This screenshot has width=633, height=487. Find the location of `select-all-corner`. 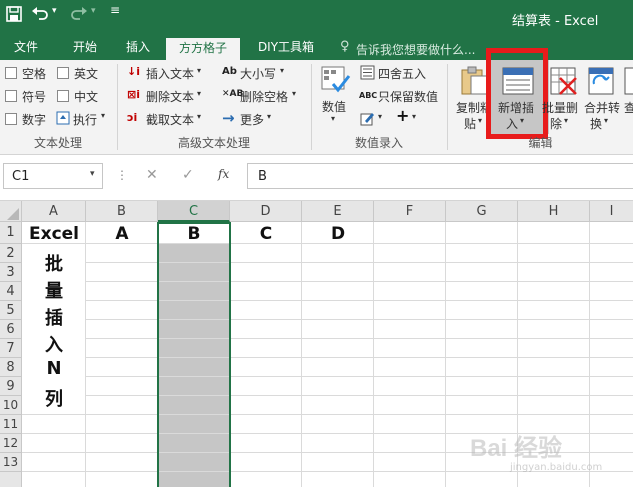

select-all-corner is located at coordinates (11, 211).